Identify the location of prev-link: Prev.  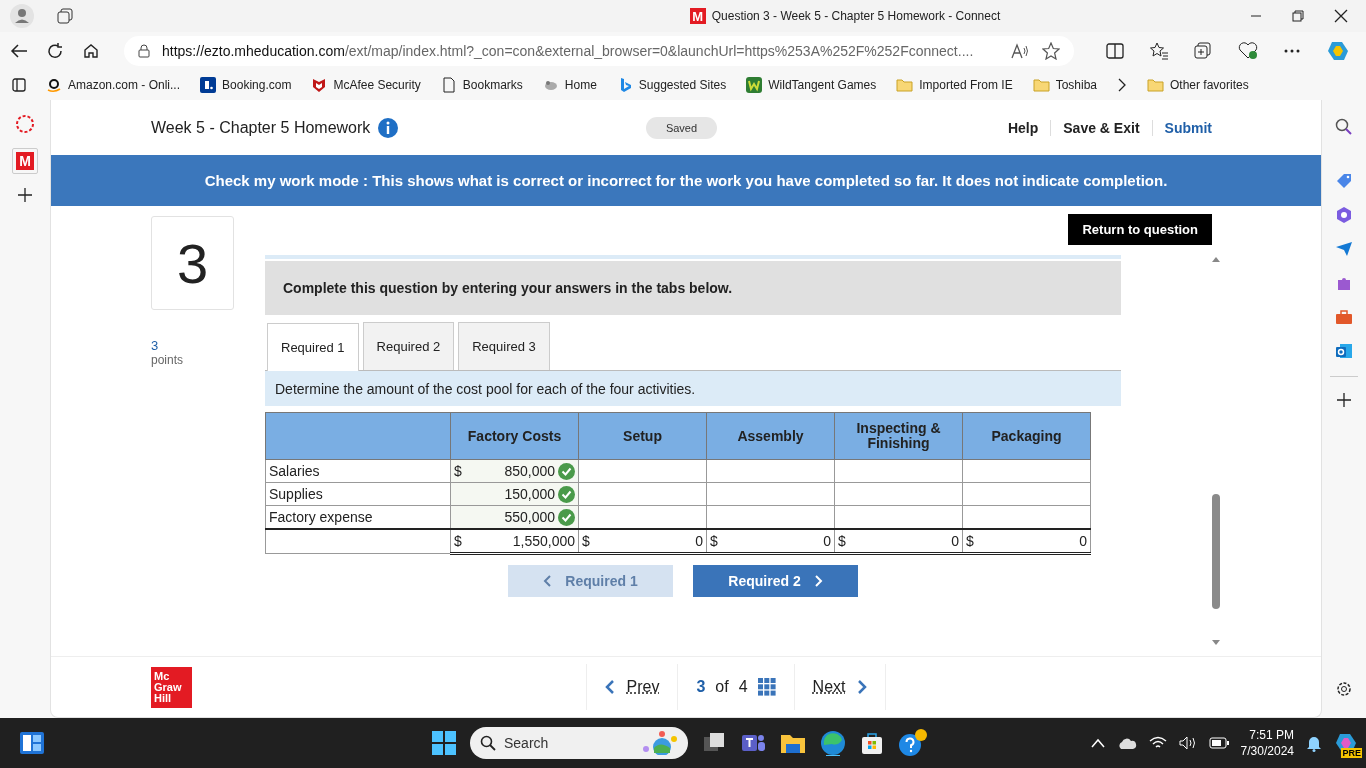
(632, 687).